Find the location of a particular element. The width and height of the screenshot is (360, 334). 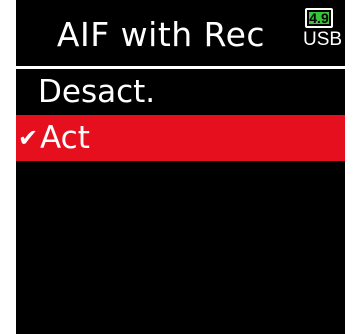

power-source-label: USB is located at coordinates (323, 39).